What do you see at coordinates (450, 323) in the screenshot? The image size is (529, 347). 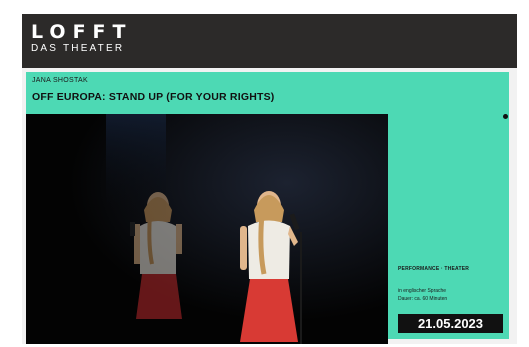 I see `event-date: 21.05.2023` at bounding box center [450, 323].